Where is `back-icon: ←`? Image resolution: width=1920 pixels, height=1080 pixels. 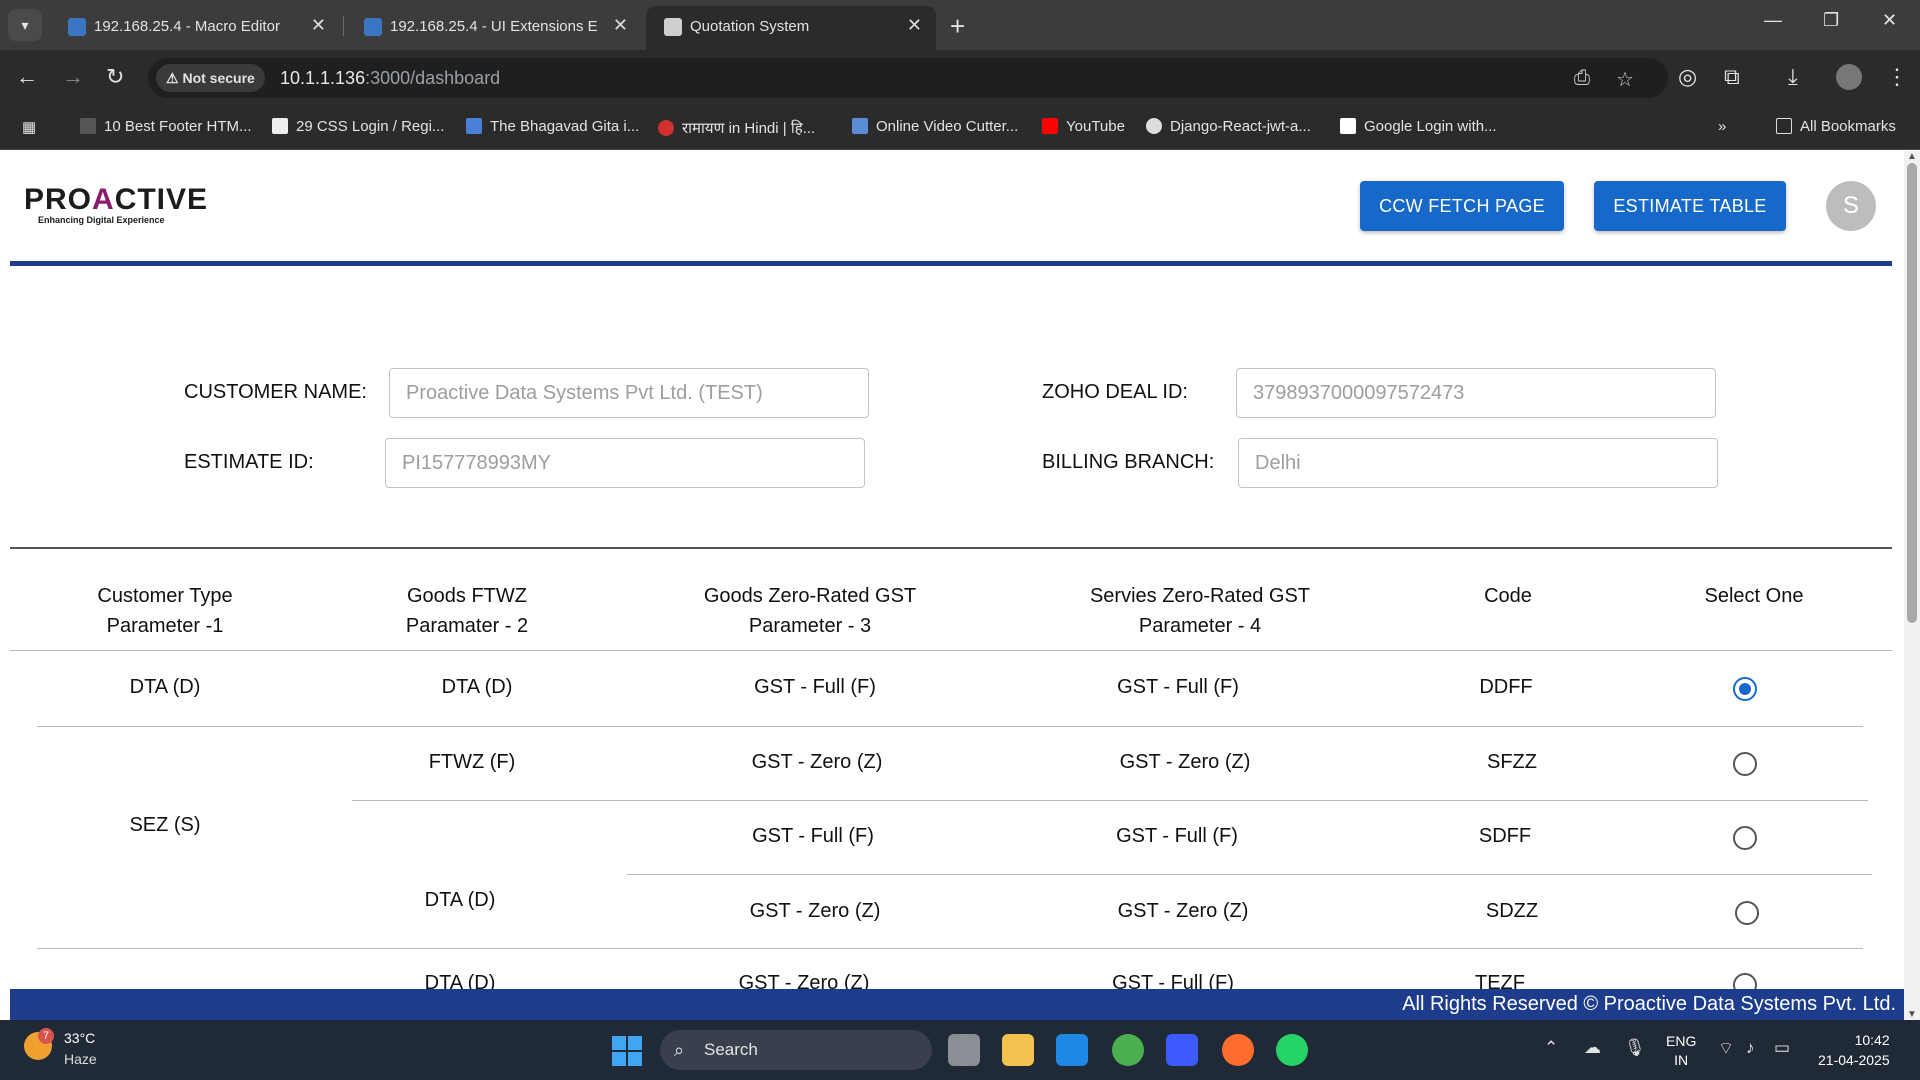
back-icon: ← is located at coordinates (27, 77).